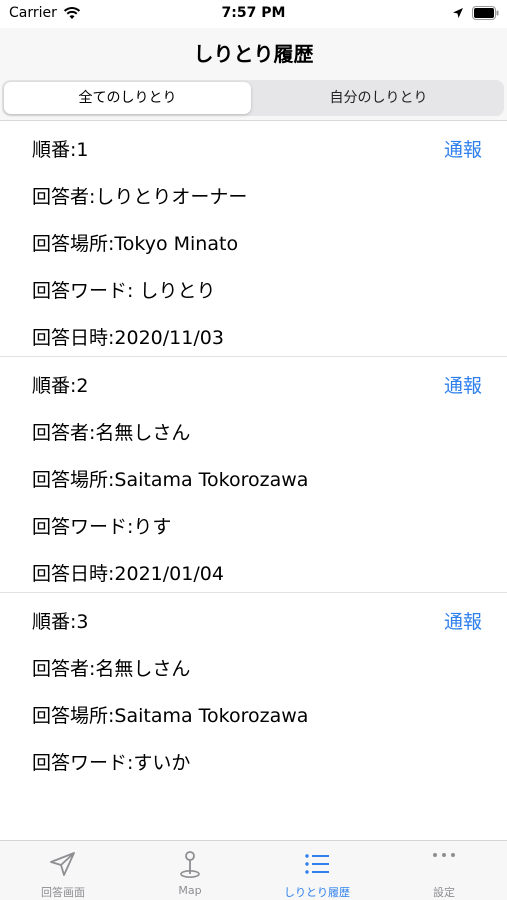 This screenshot has width=507, height=900. Describe the element at coordinates (140, 197) in the screenshot. I see `entry-responder: 回答者:しりとりオーナー` at that location.